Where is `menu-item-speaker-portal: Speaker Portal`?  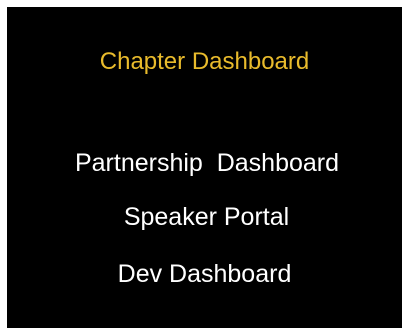
menu-item-speaker-portal: Speaker Portal is located at coordinates (204, 217).